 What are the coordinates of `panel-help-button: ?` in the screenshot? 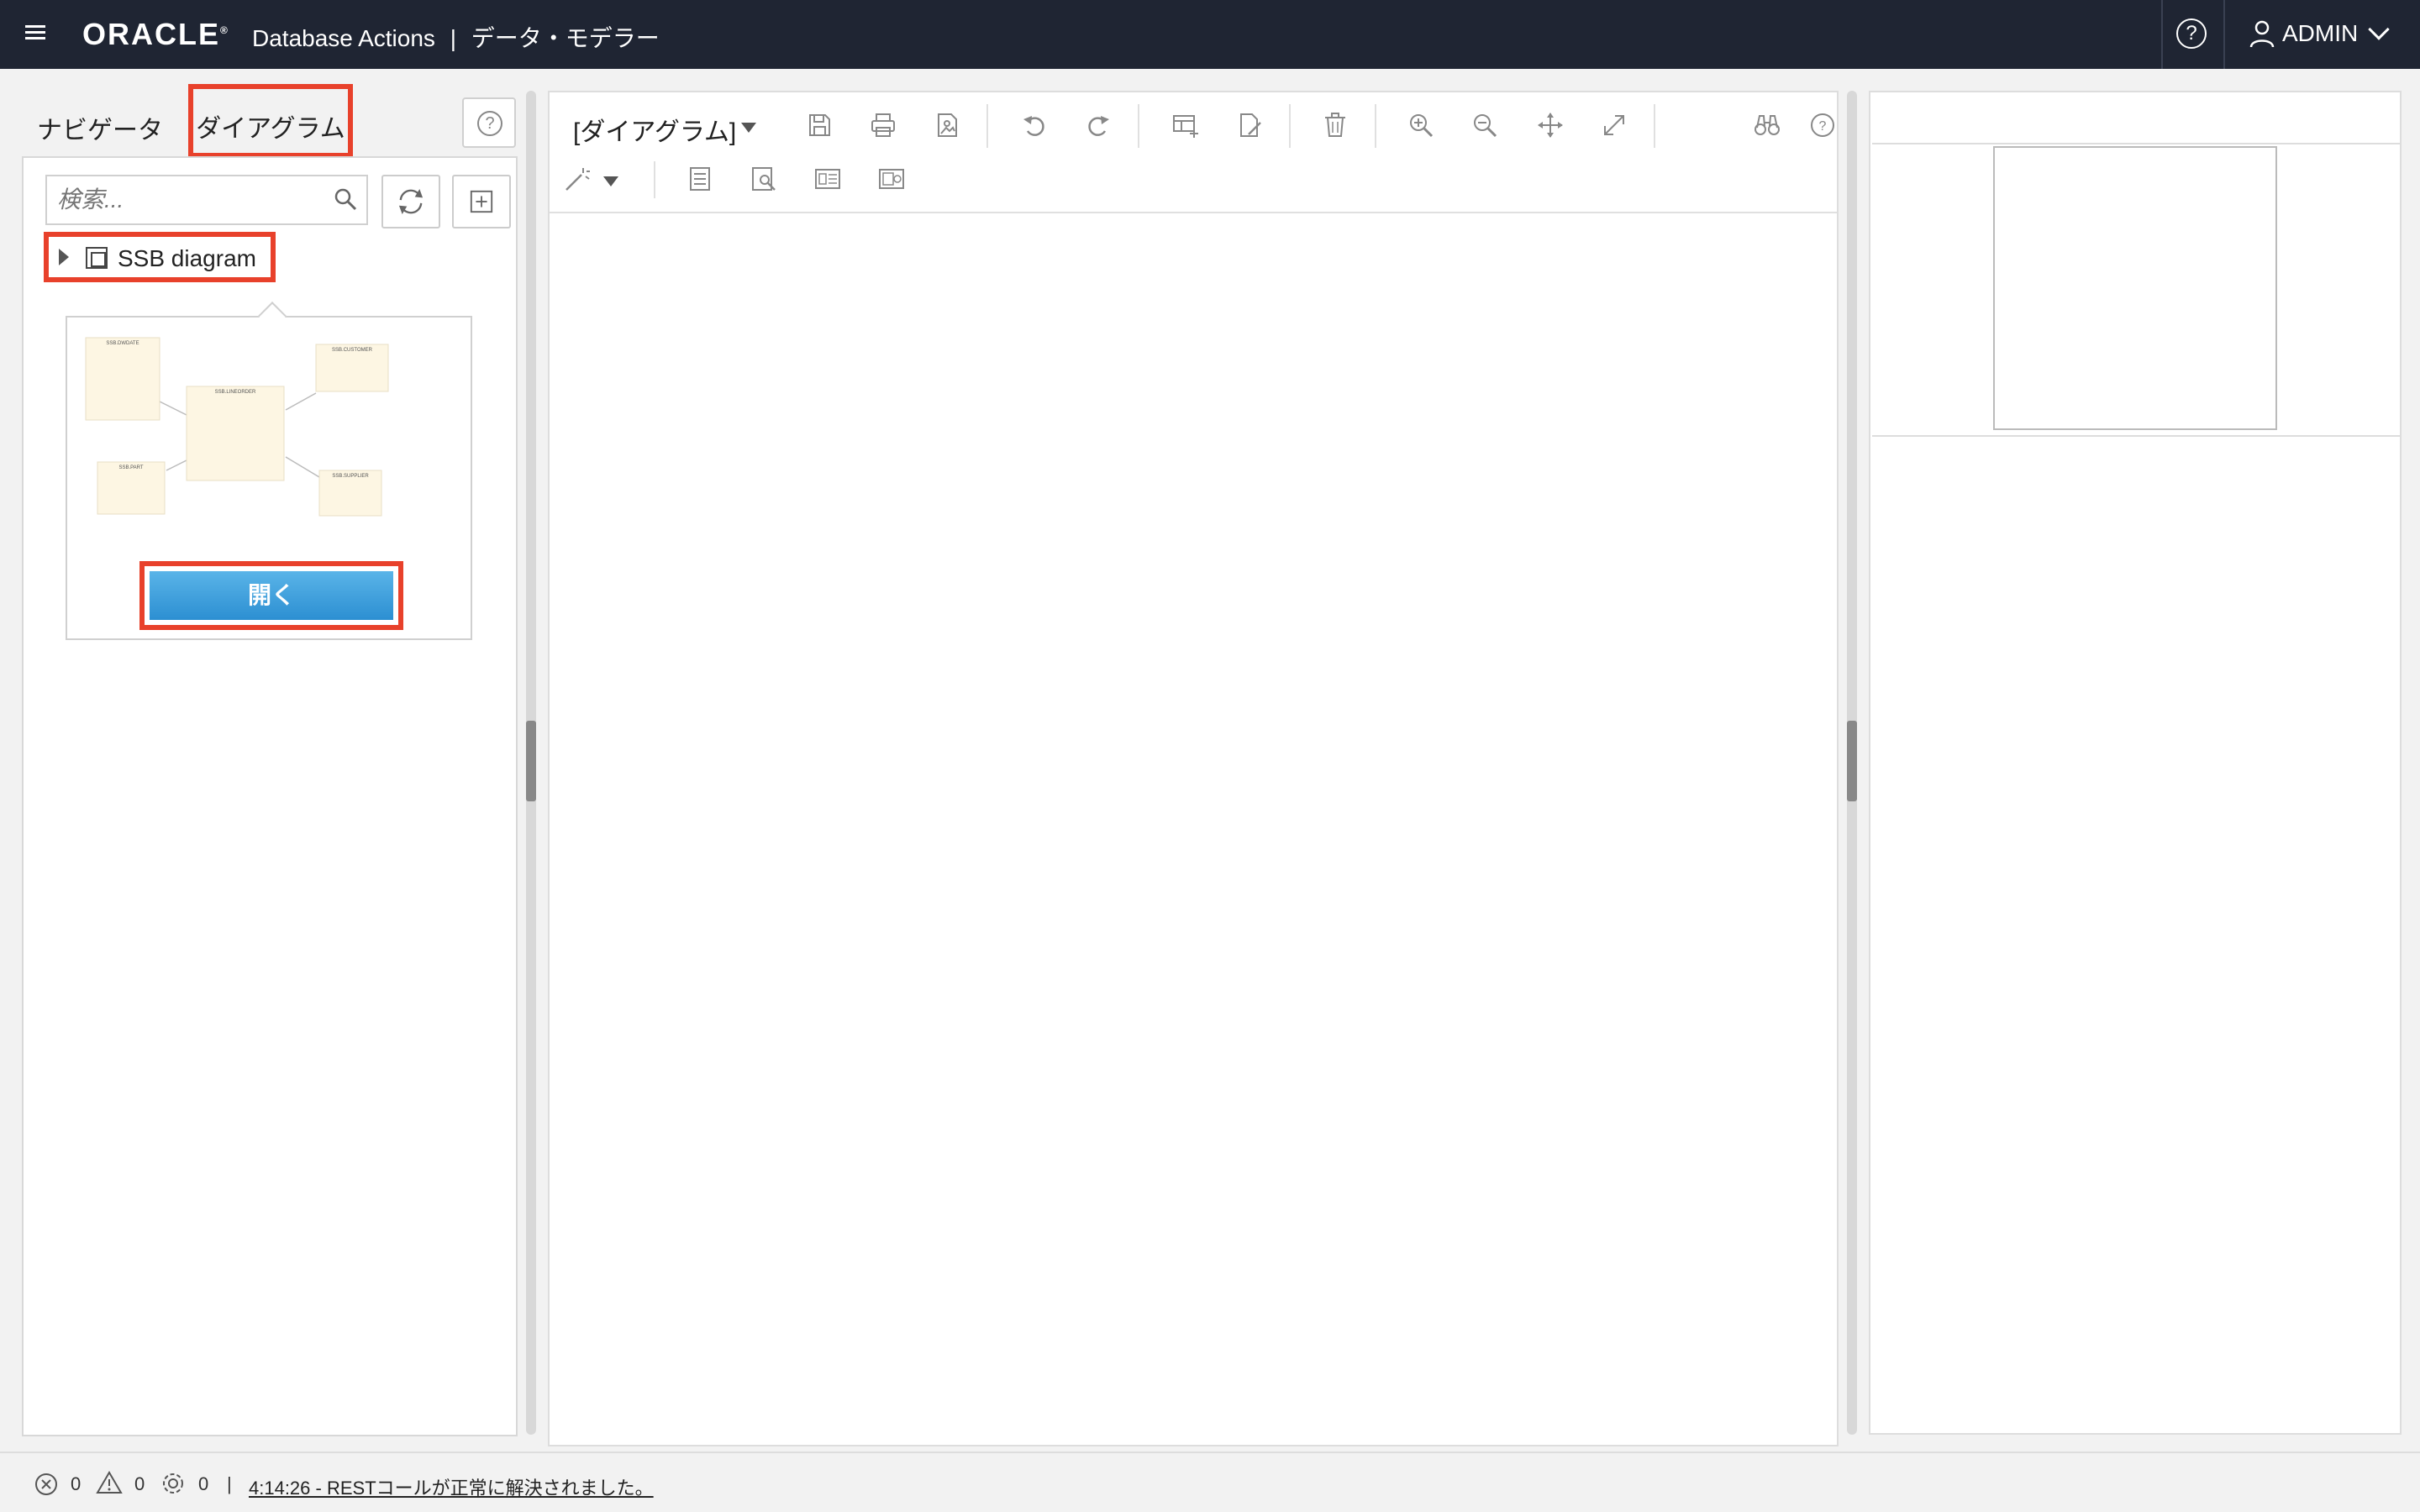 It's located at (489, 122).